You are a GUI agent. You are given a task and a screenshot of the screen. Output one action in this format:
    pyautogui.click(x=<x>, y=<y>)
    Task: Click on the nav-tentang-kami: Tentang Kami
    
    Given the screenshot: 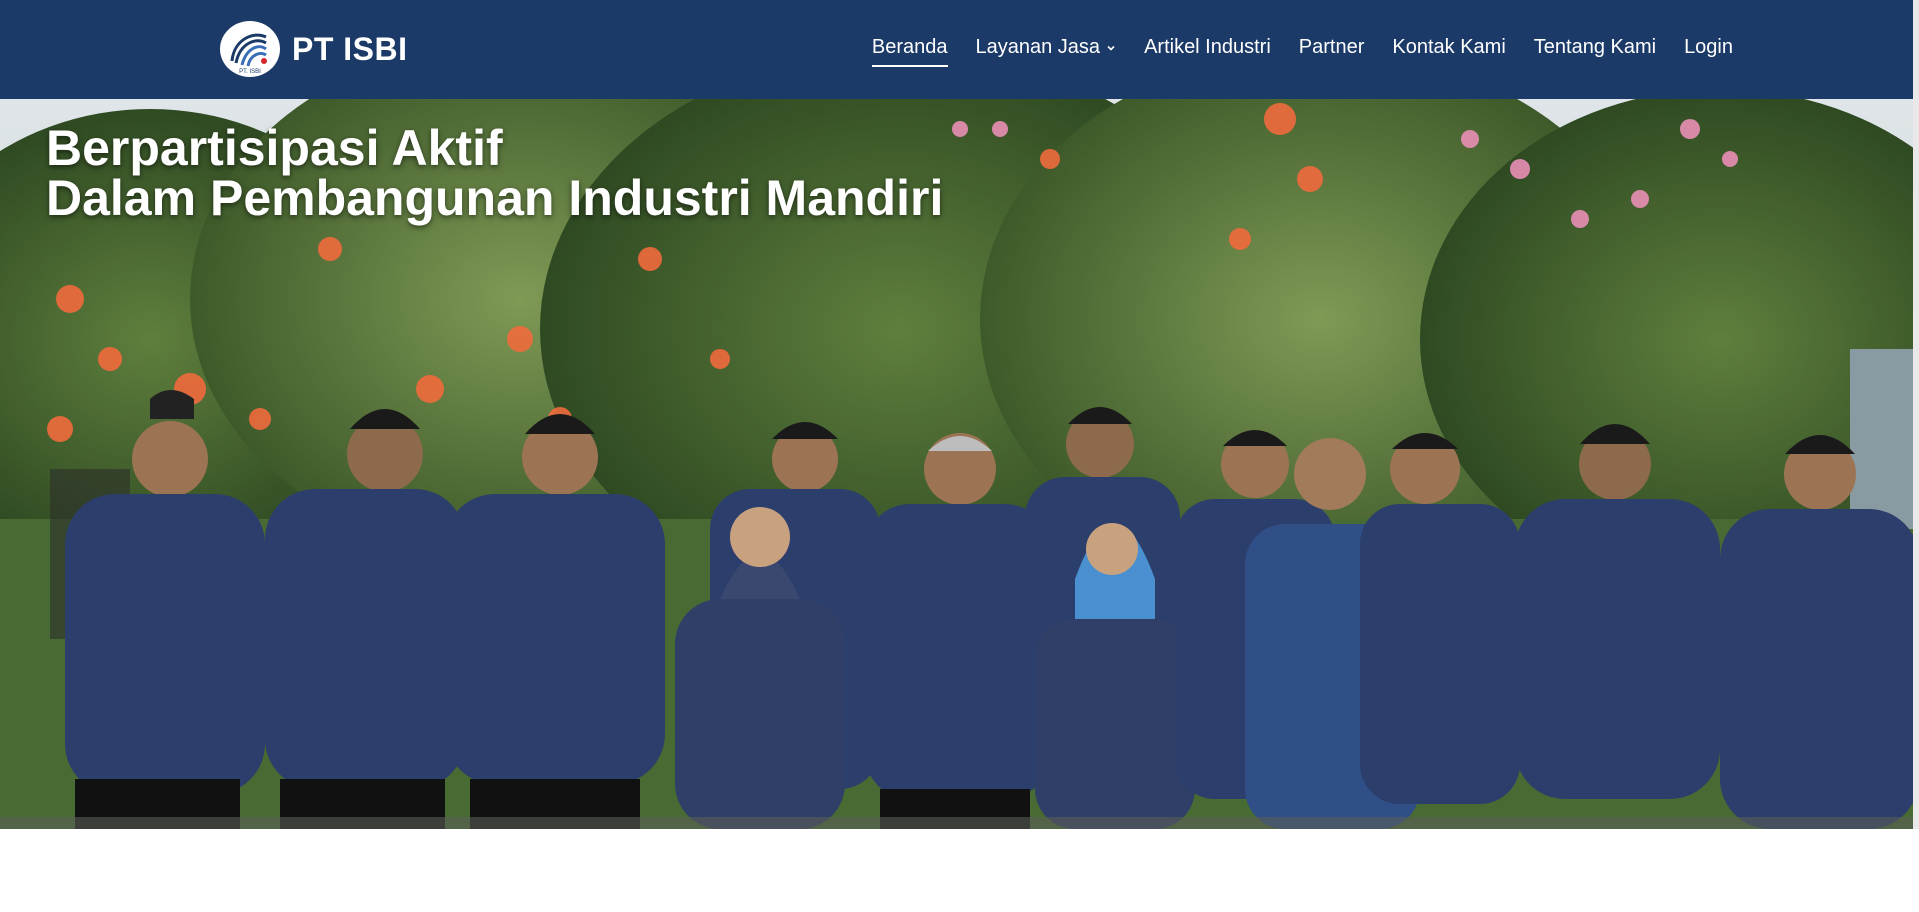 What is the action you would take?
    pyautogui.click(x=1595, y=49)
    